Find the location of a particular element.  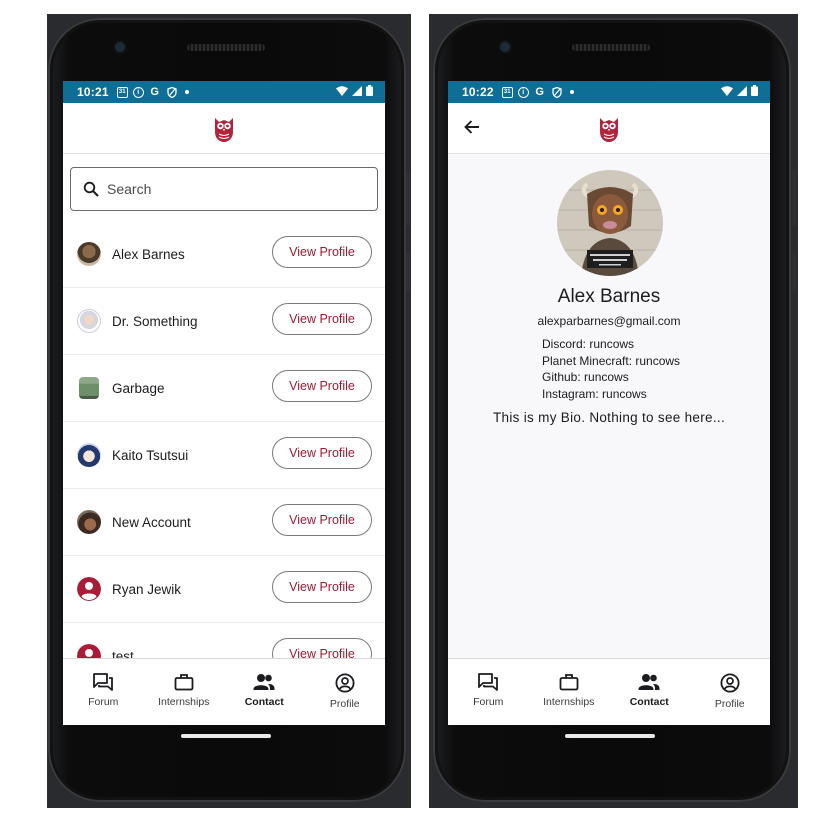

search-field: Search is located at coordinates (224, 189).